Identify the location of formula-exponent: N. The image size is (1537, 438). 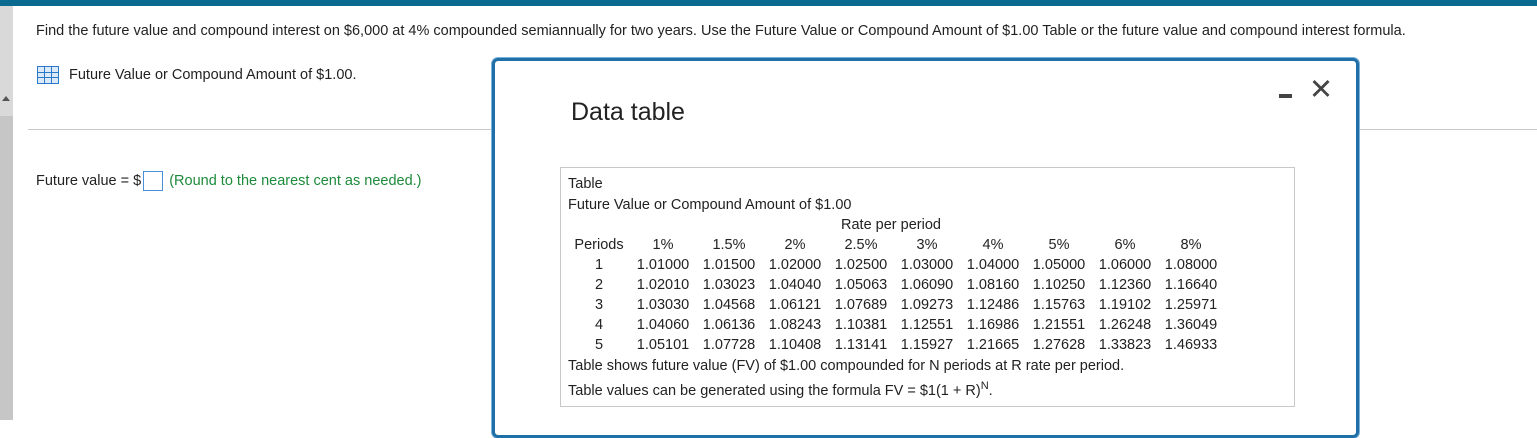
(984, 386).